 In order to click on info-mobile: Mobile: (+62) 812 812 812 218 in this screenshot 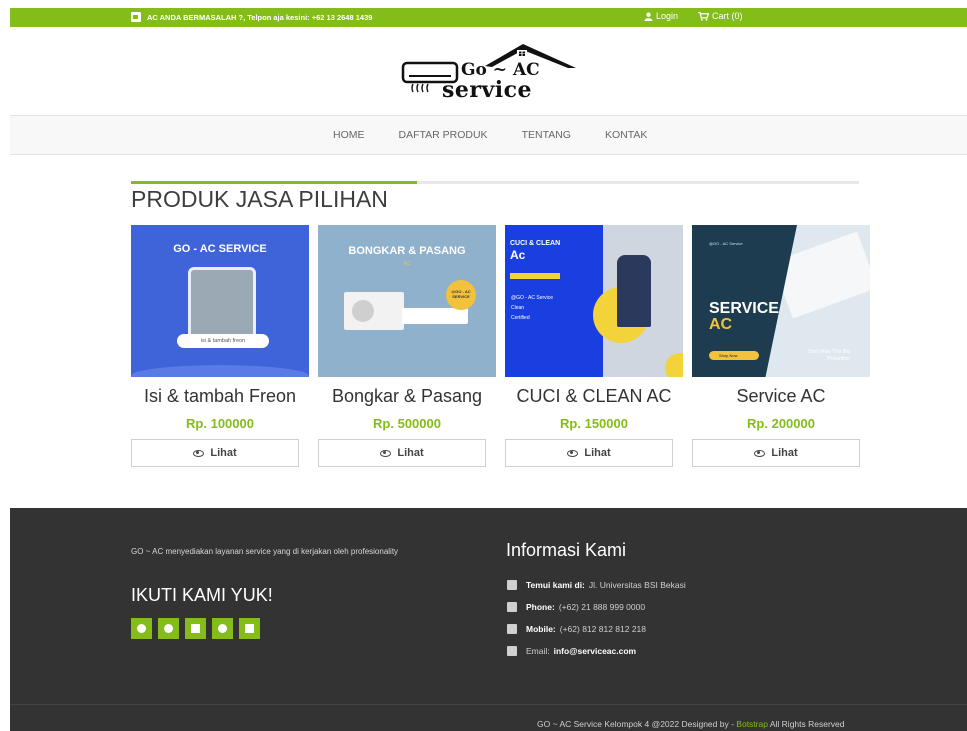, I will do `click(596, 629)`.